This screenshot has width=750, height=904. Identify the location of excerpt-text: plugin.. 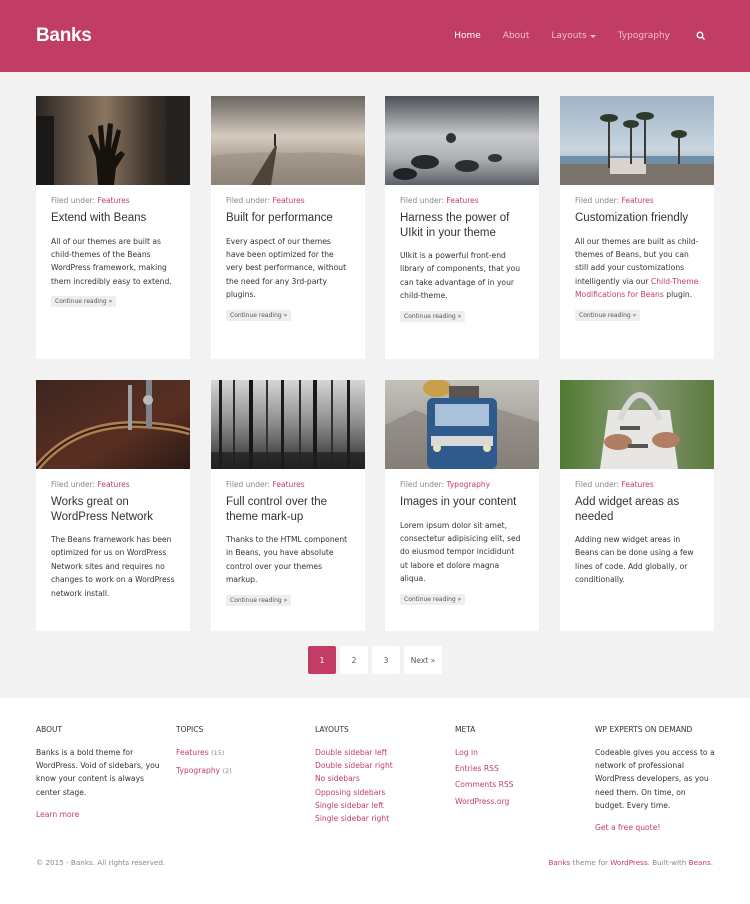
(679, 295).